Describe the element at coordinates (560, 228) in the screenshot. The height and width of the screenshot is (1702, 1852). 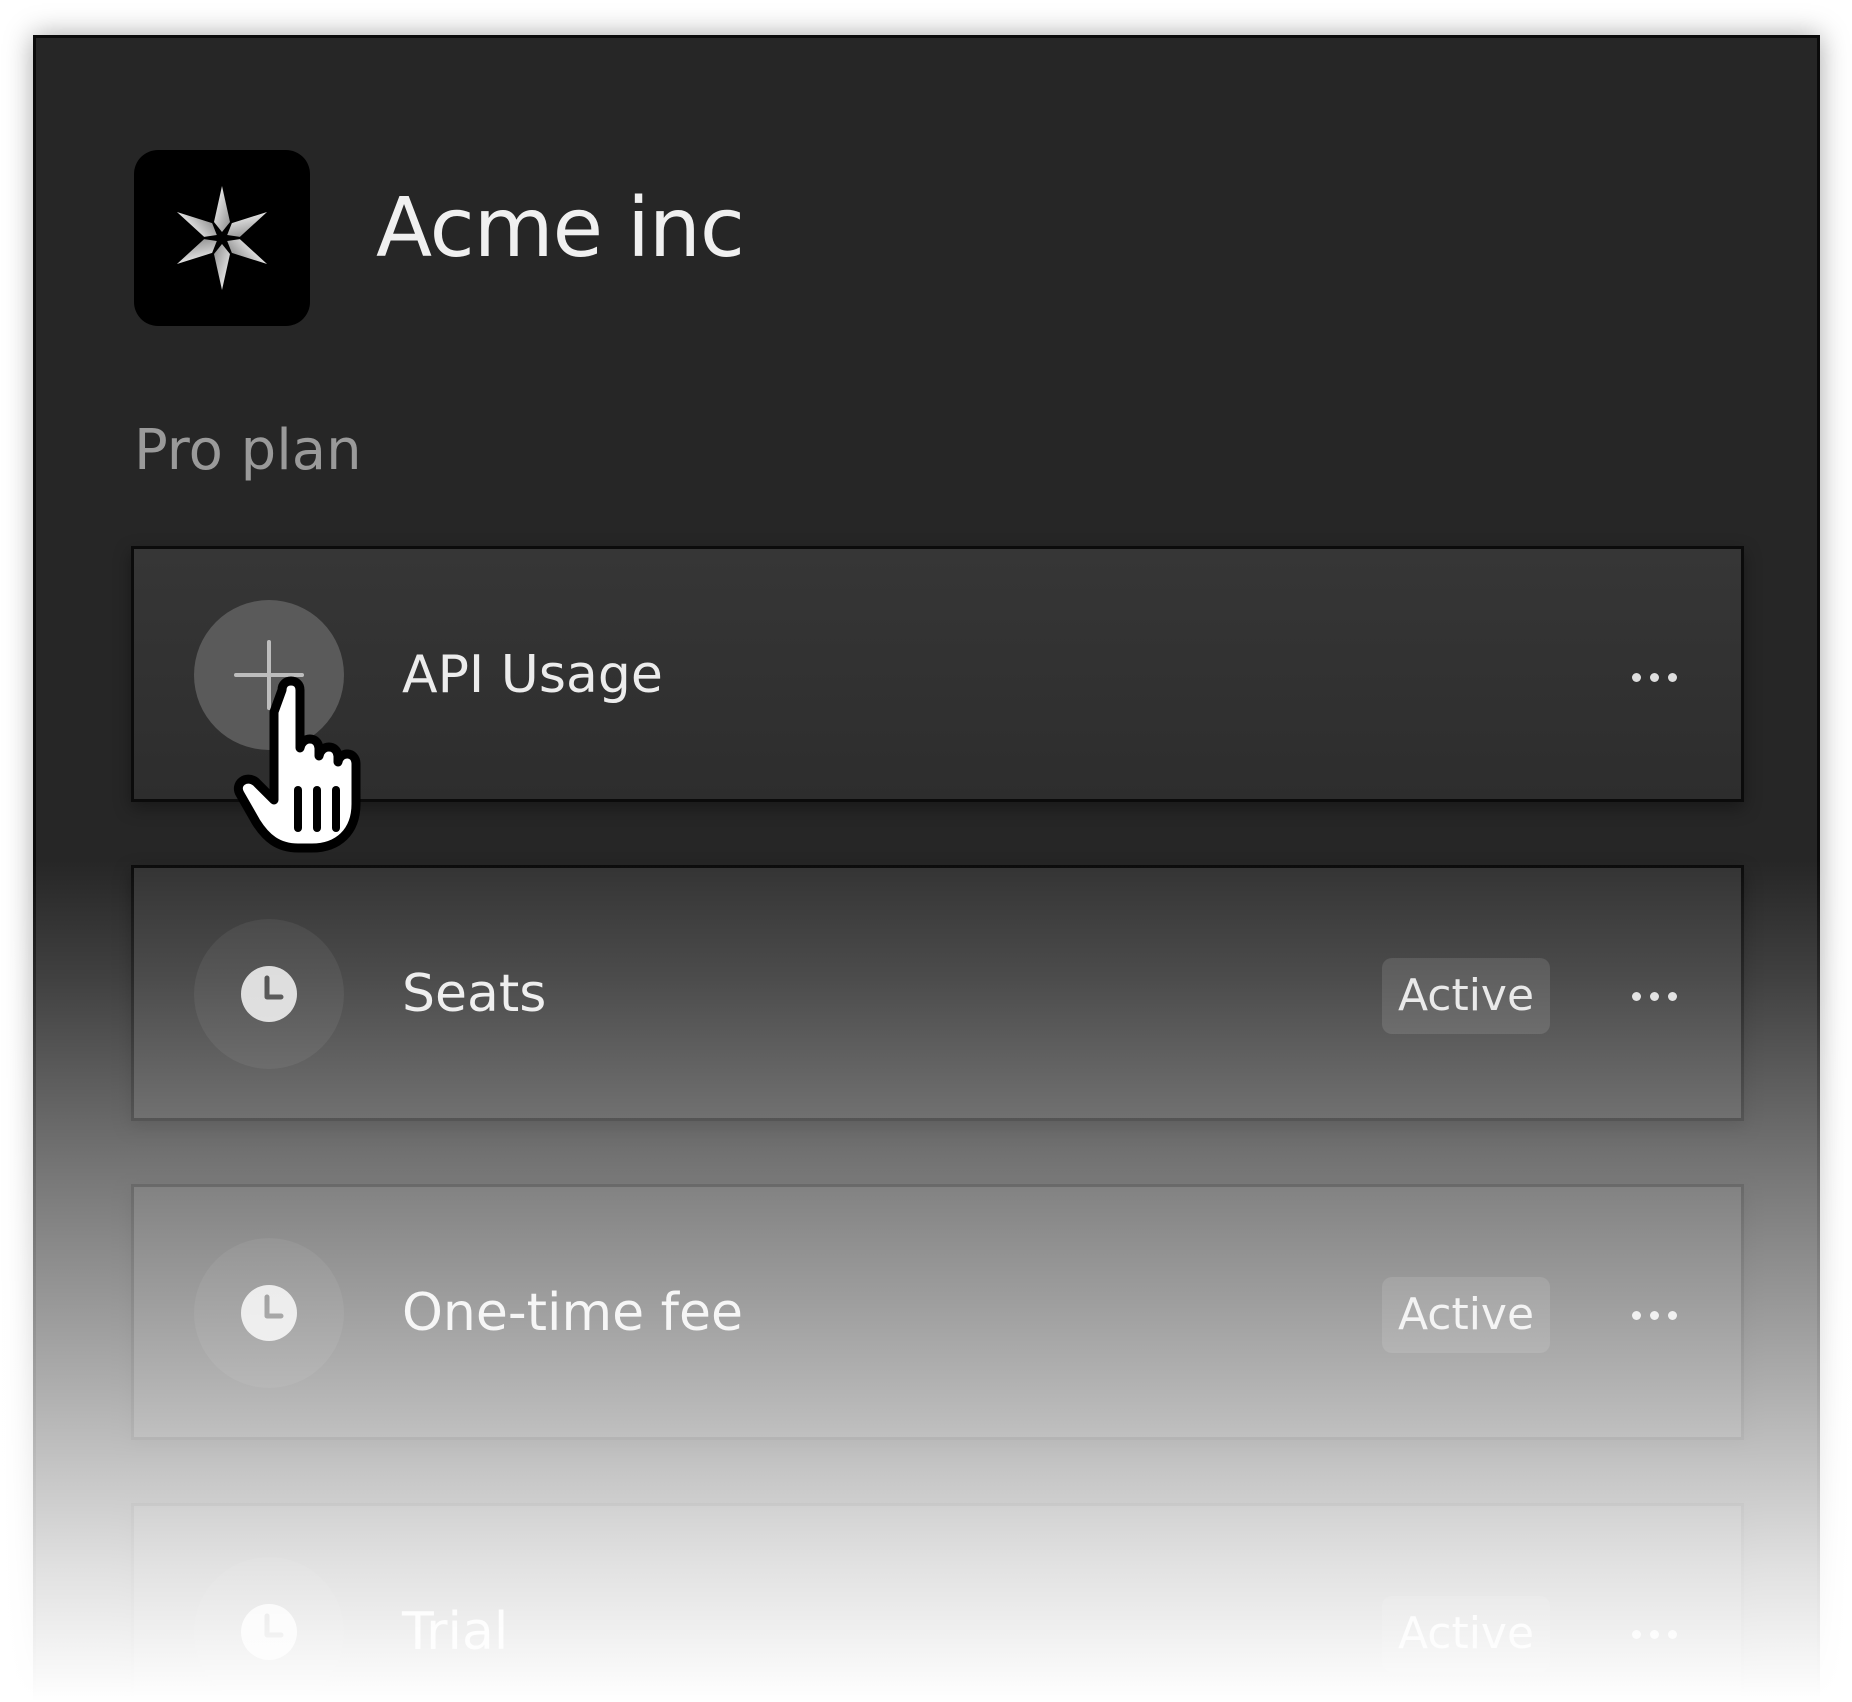
I see `company-name: Acme inc` at that location.